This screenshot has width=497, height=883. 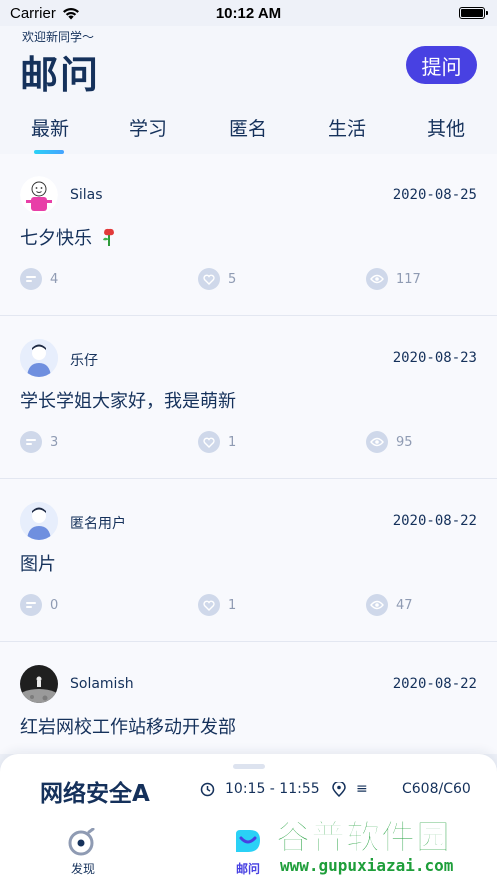 I want to click on like-count: 5, so click(x=217, y=279).